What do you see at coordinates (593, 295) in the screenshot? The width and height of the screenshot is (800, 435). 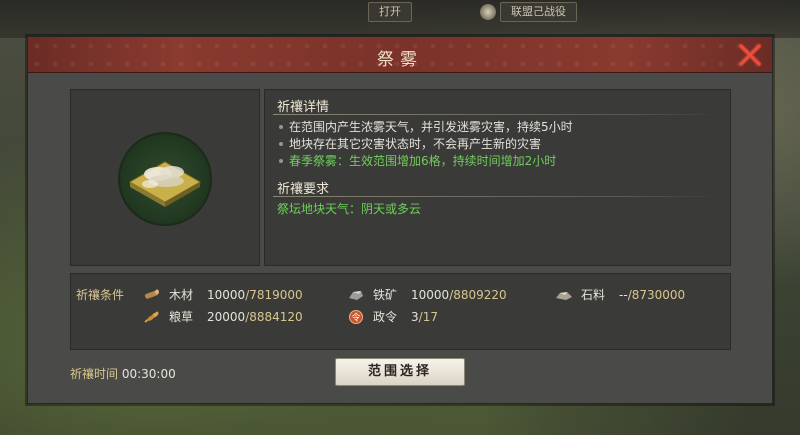 I see `stone-name: 石料` at bounding box center [593, 295].